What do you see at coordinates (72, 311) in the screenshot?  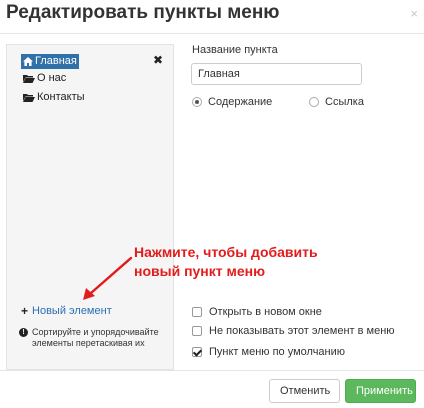 I see `add-element-label: Новый элемент` at bounding box center [72, 311].